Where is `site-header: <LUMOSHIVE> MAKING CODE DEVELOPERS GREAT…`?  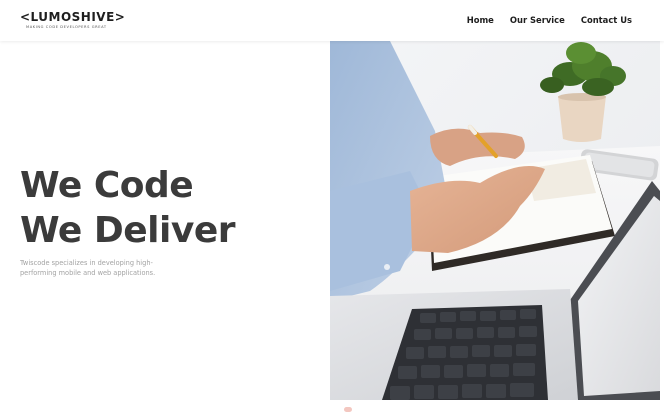 site-header: <LUMOSHIVE> MAKING CODE DEVELOPERS GREAT… is located at coordinates (332, 20).